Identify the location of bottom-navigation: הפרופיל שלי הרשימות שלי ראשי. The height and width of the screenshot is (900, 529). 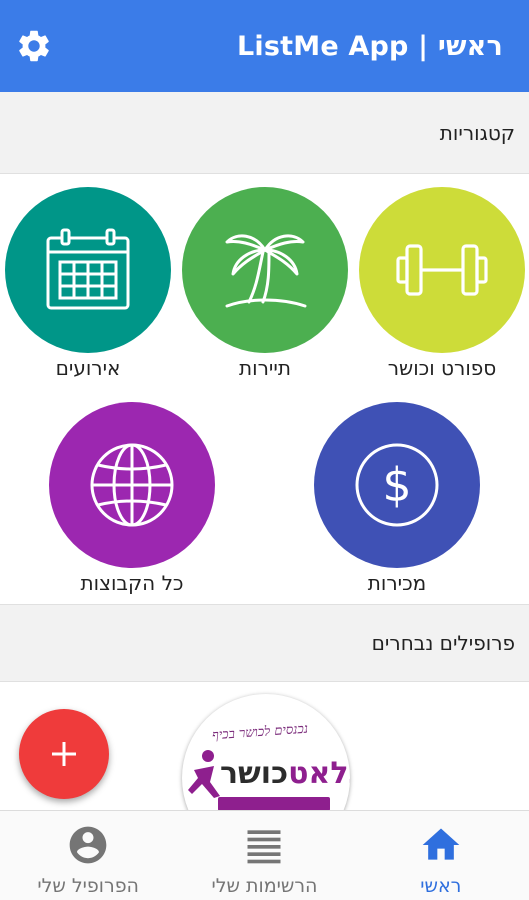
(264, 855).